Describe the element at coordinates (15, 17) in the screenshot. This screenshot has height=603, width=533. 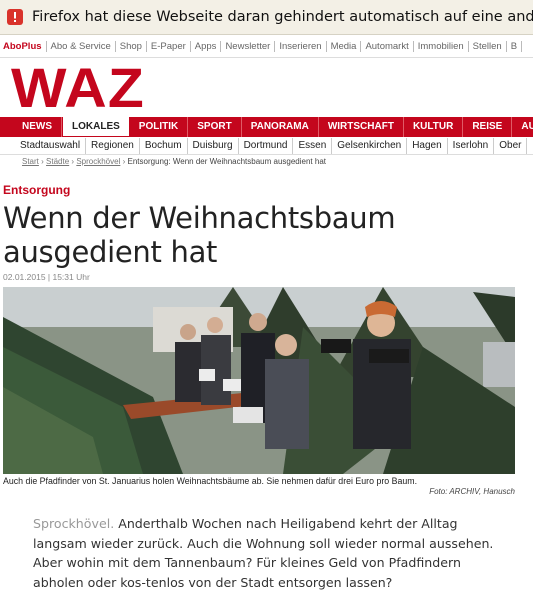
I see `warning-icon` at that location.